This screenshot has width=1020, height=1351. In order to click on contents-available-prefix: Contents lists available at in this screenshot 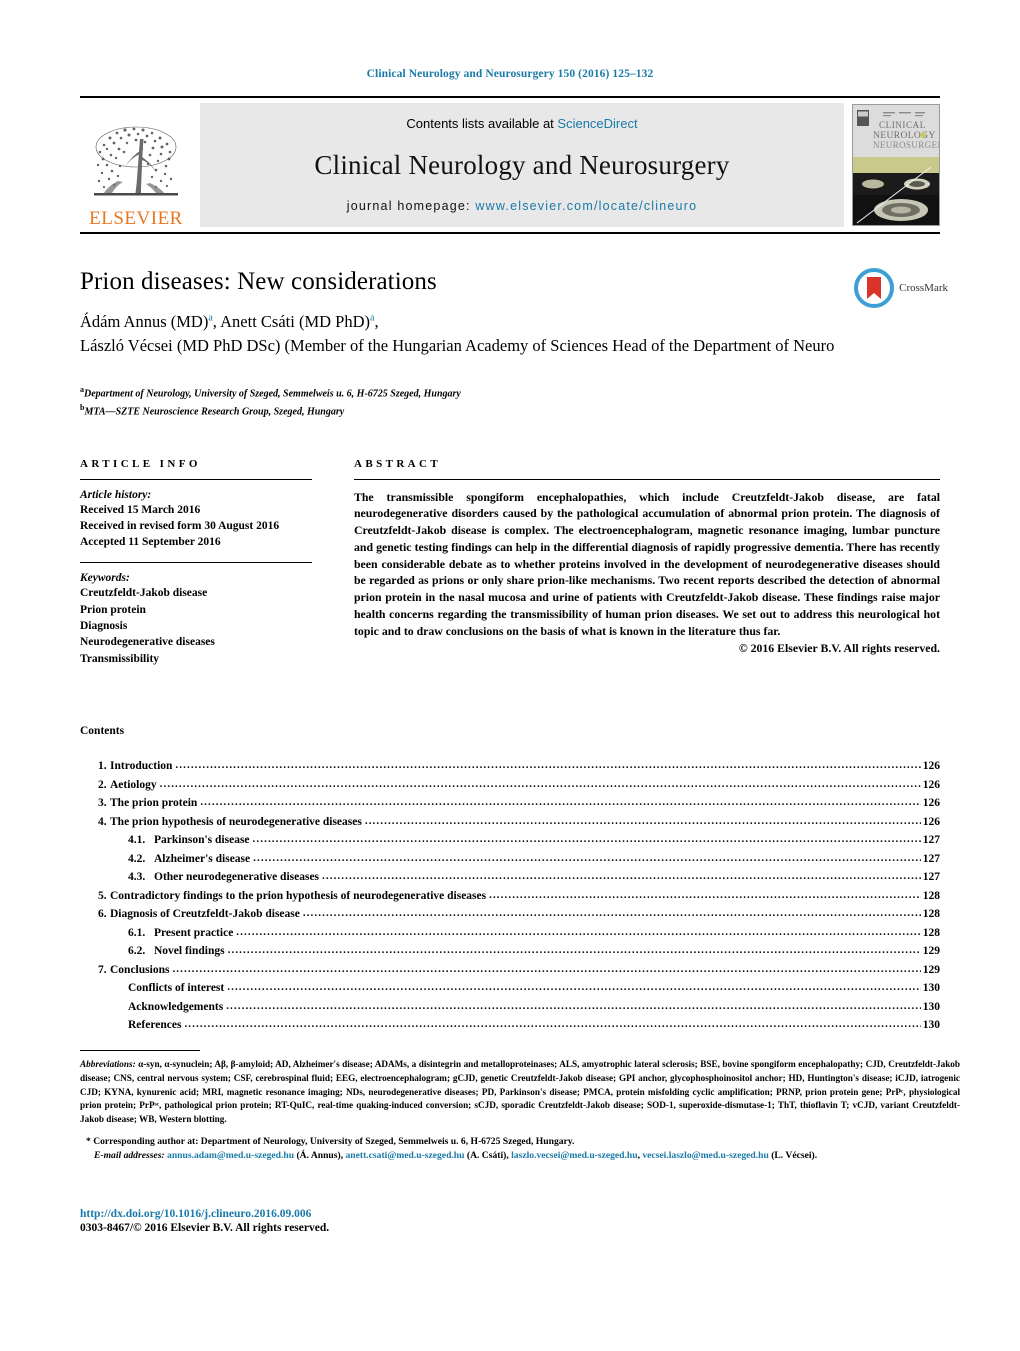, I will do `click(482, 123)`.